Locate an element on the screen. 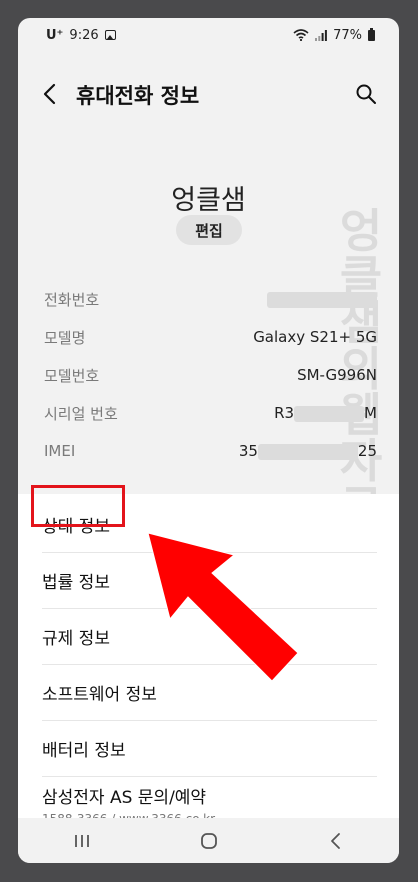 This screenshot has width=418, height=882. info-value-redacted is located at coordinates (322, 299).